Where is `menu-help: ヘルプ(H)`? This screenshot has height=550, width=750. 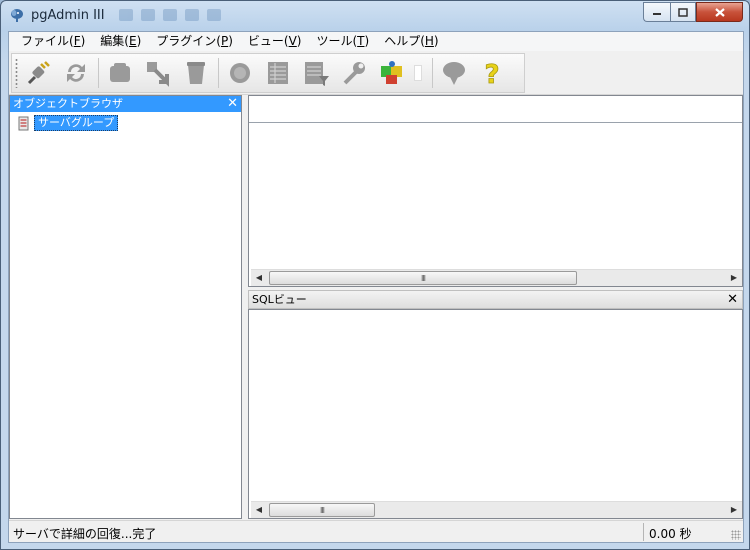 menu-help: ヘルプ(H) is located at coordinates (411, 41).